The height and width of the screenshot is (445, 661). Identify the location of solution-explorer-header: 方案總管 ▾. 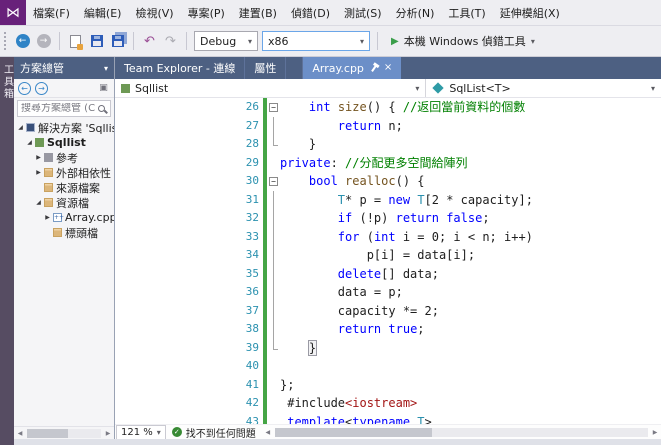
(64, 68).